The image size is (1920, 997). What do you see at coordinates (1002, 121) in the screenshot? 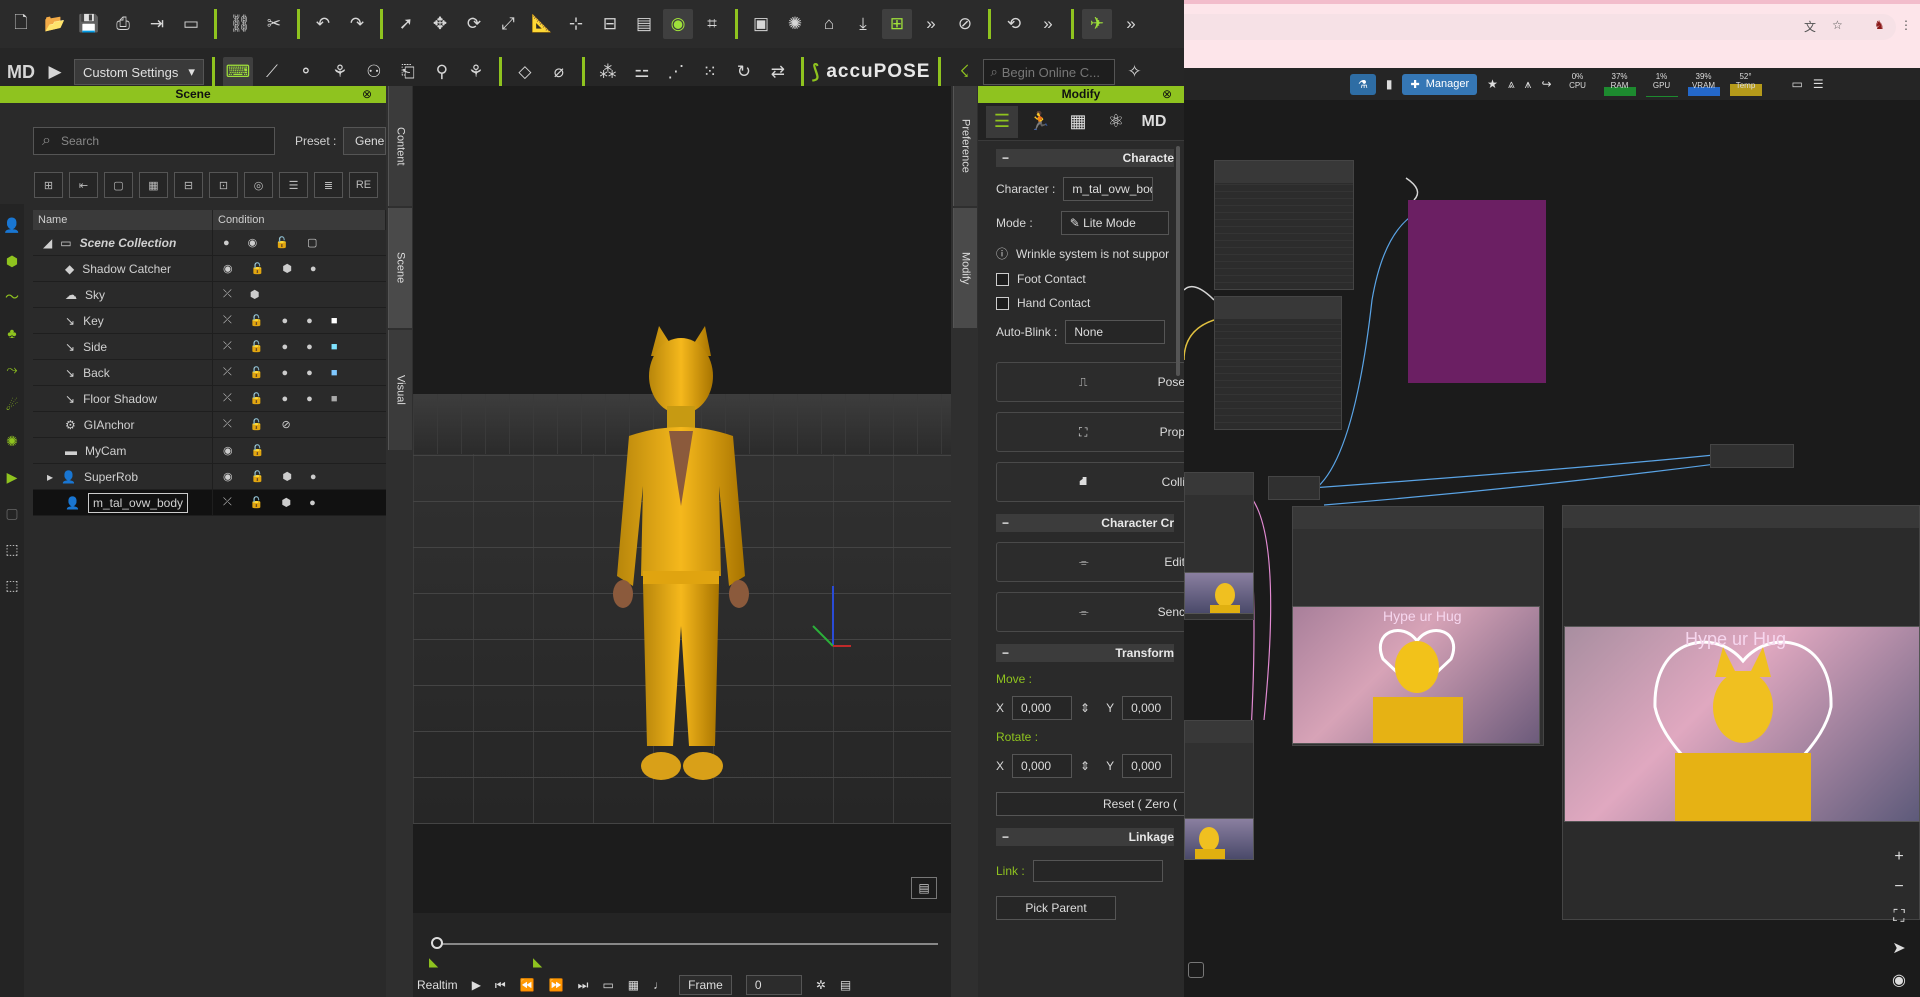
I see `attributes-icon: ☰` at bounding box center [1002, 121].